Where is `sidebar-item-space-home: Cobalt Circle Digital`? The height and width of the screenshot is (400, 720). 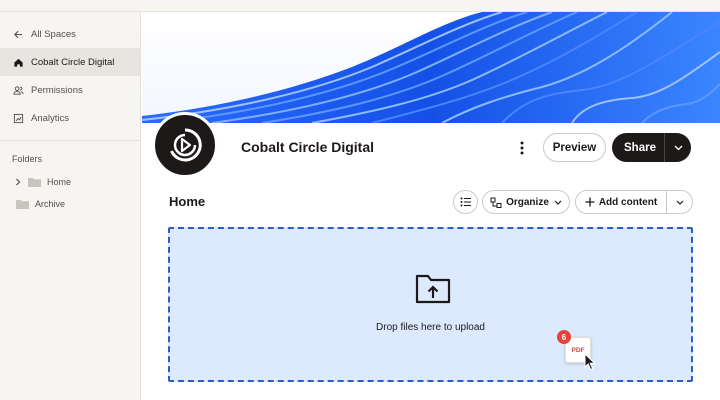
sidebar-item-space-home: Cobalt Circle Digital is located at coordinates (70, 62).